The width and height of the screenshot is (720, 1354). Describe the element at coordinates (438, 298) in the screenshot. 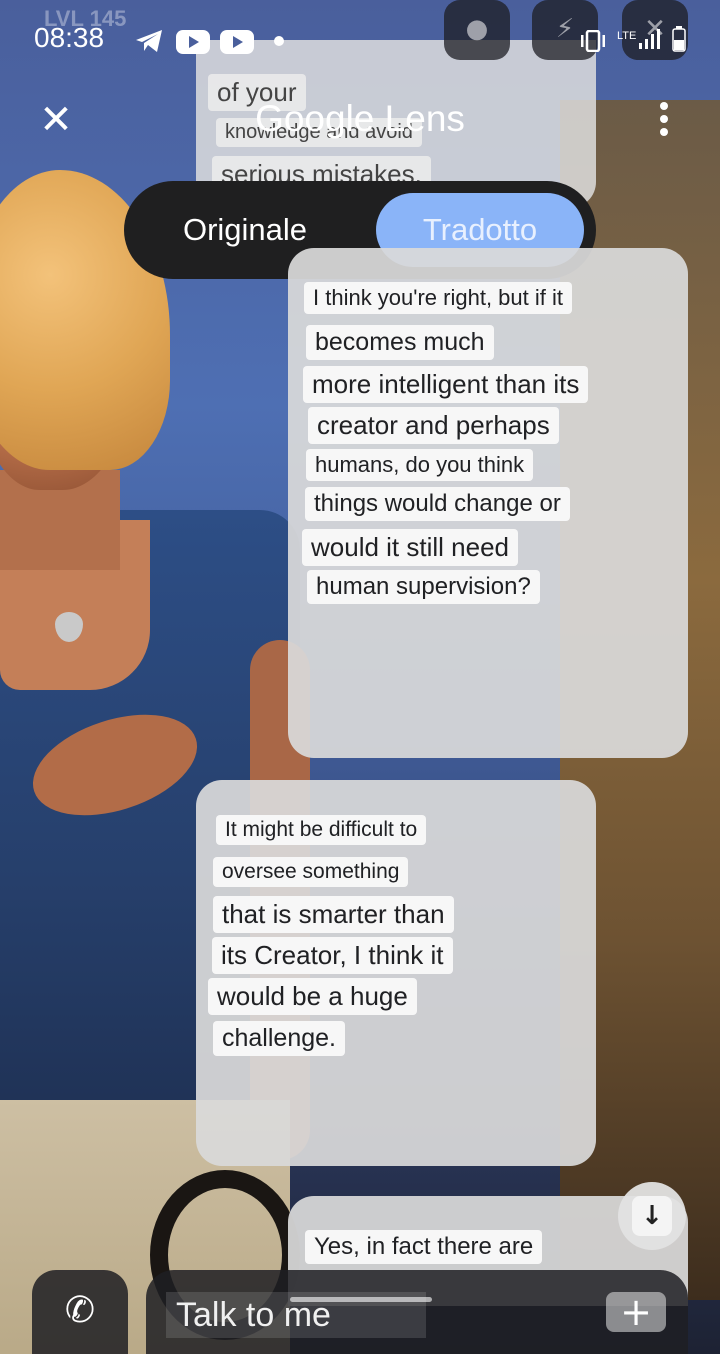

I see `translated-line: I think you're right, but if it` at that location.